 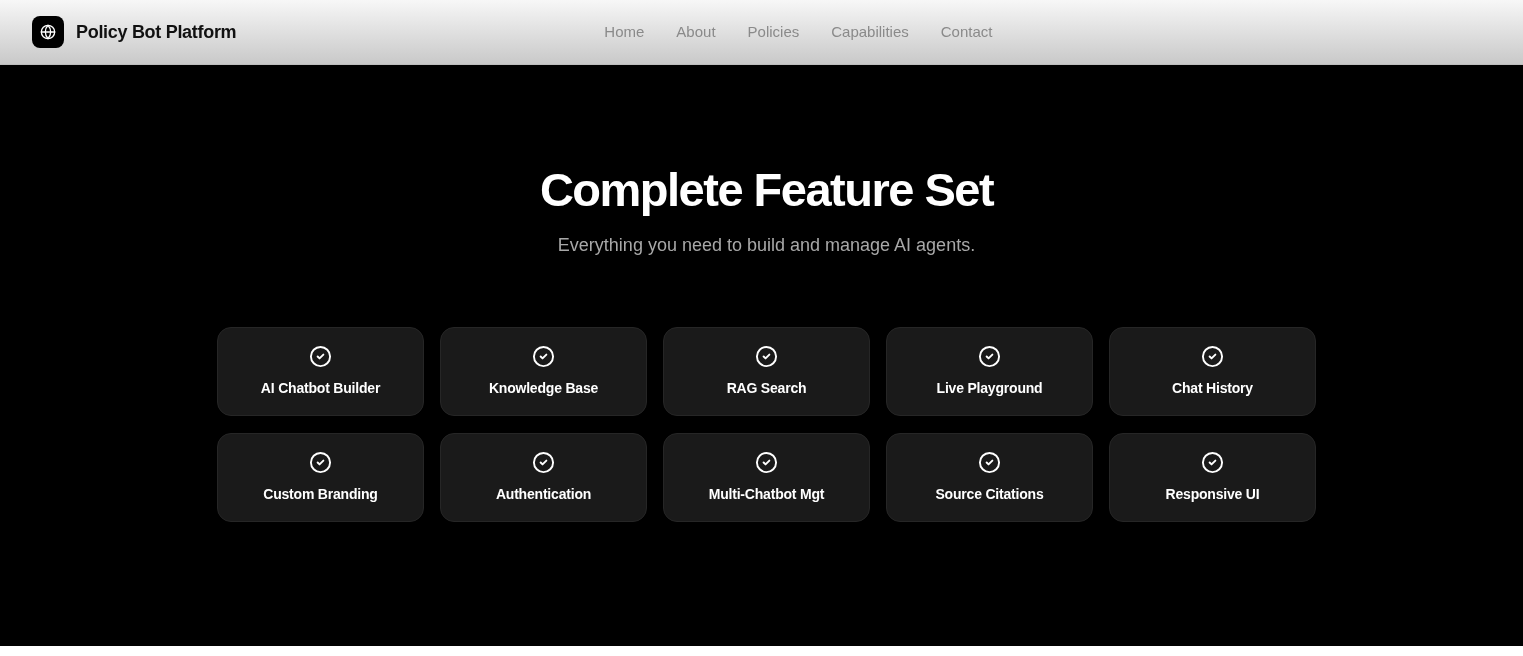 I want to click on nav-link: Home, so click(x=624, y=32).